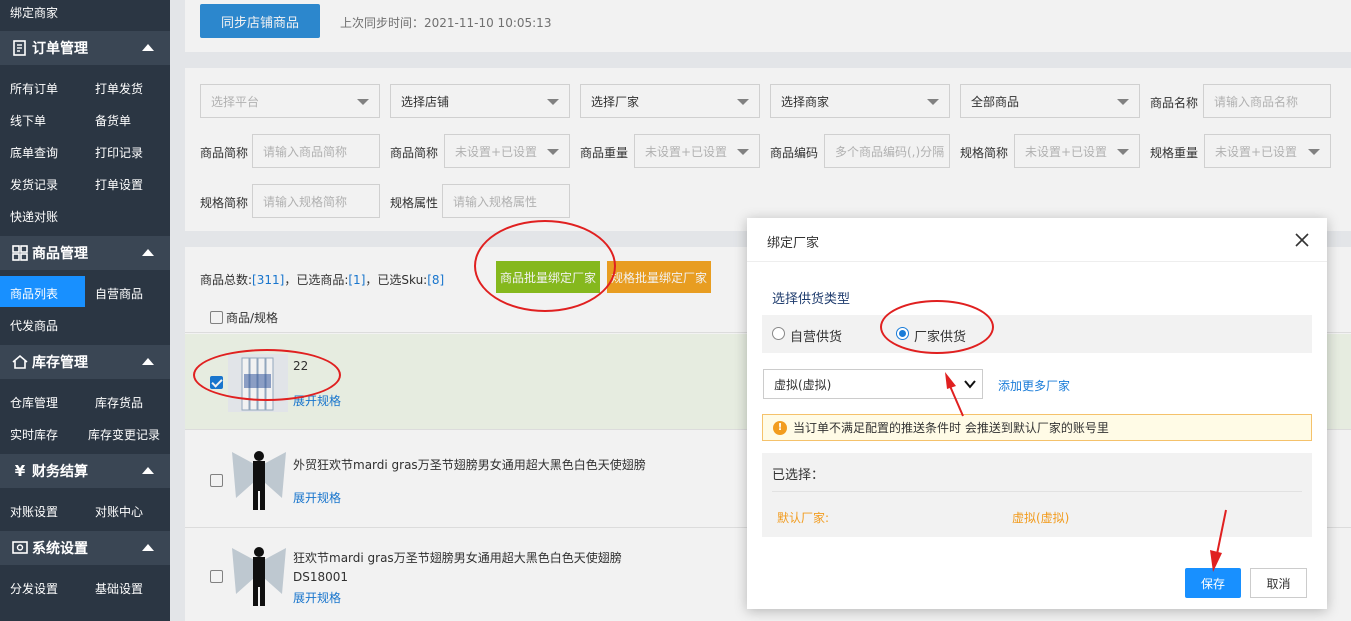 Image resolution: width=1351 pixels, height=621 pixels. I want to click on sidebar-section-stock: 库存管理, so click(85, 362).